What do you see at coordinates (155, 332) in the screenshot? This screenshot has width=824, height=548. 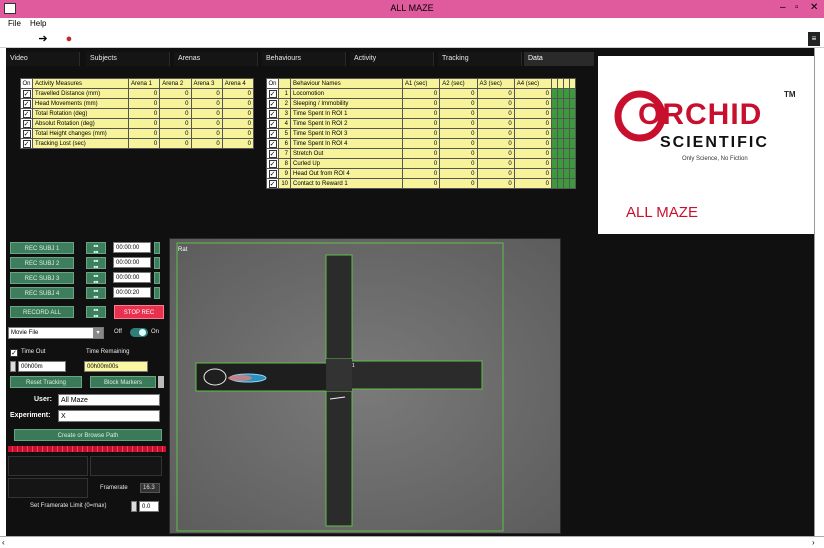 I see `on-label: On` at bounding box center [155, 332].